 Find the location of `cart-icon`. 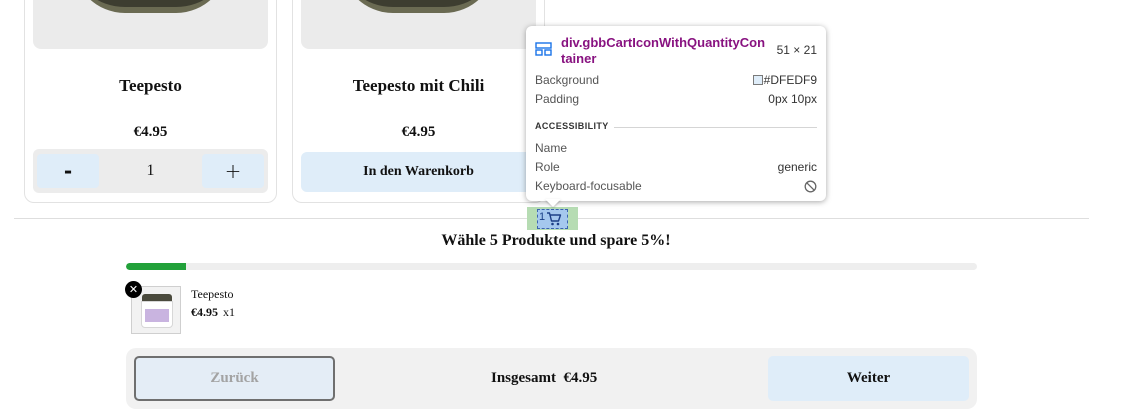

cart-icon is located at coordinates (554, 219).